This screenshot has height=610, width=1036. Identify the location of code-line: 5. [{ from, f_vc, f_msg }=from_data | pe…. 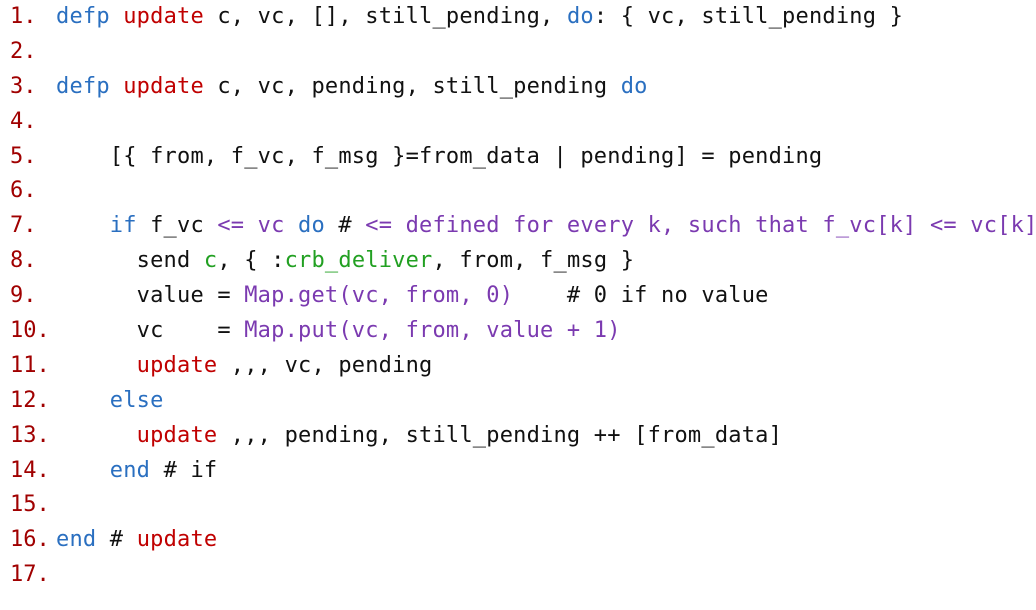
(520, 157).